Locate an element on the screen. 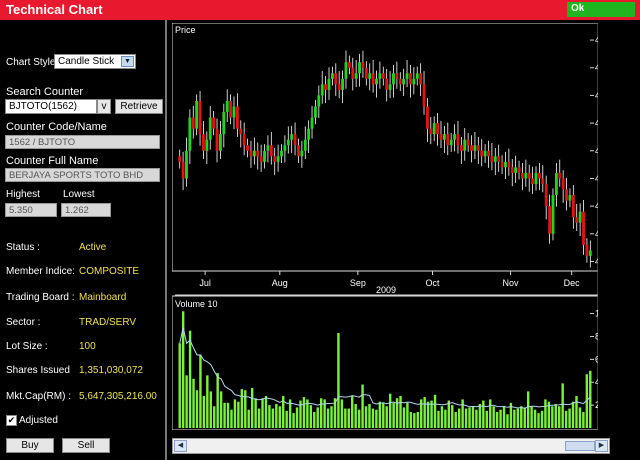 This screenshot has width=640, height=460. lowest-field: 1.262 is located at coordinates (86, 210).